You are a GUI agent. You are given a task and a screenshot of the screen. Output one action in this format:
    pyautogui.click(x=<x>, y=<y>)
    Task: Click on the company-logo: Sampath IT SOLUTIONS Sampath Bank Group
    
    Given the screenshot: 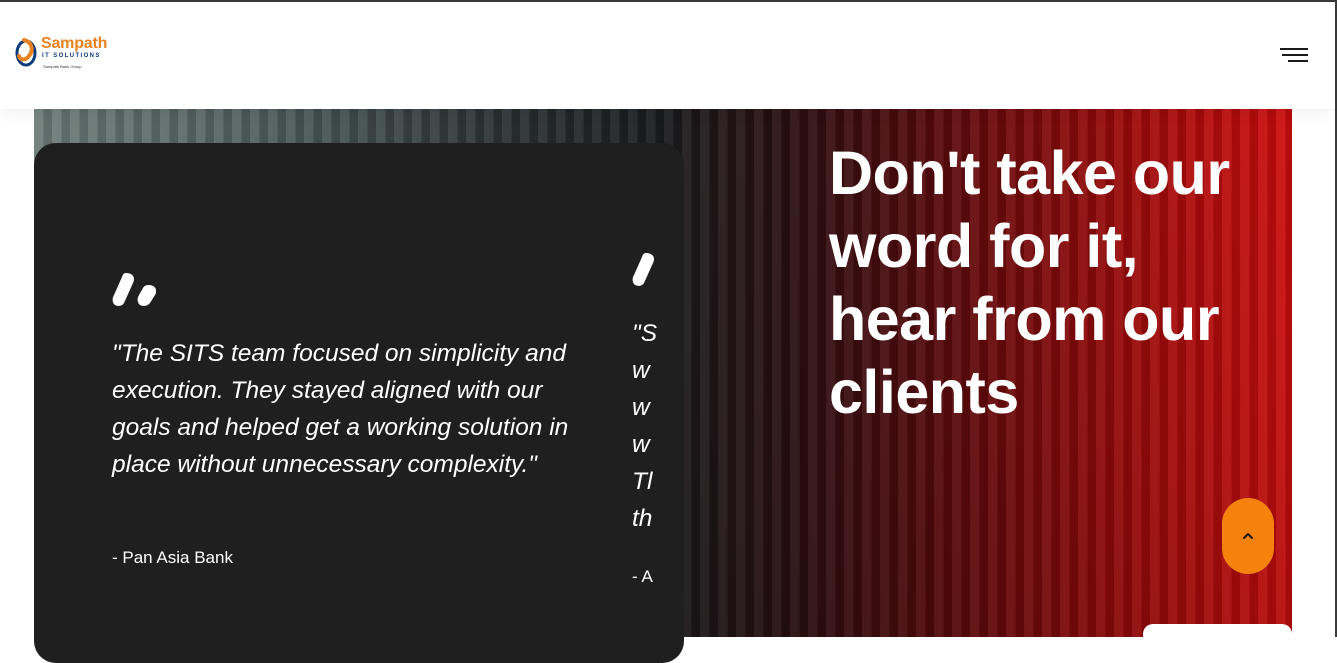 What is the action you would take?
    pyautogui.click(x=65, y=55)
    